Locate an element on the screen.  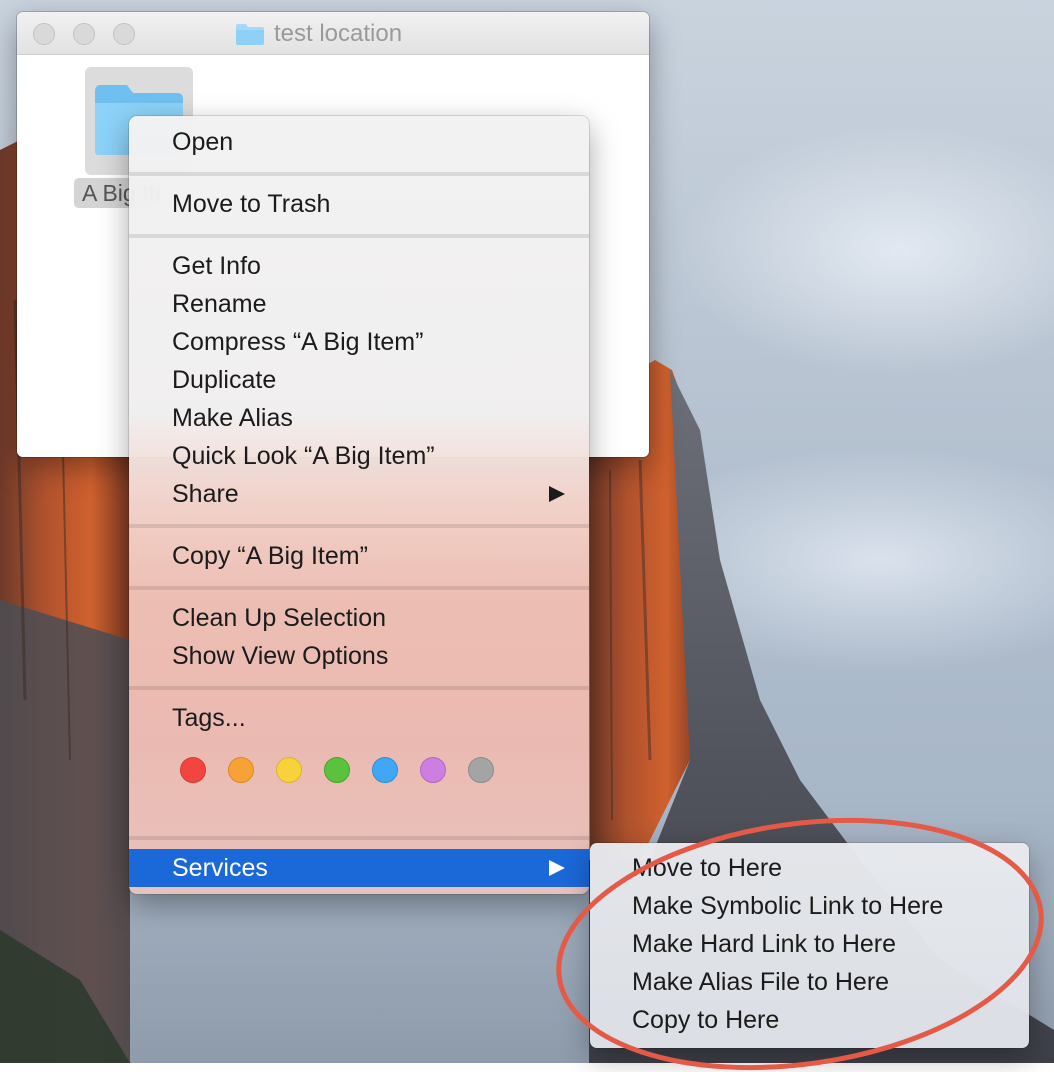
menu-item-label: Copy “A Big Item” is located at coordinates (270, 556).